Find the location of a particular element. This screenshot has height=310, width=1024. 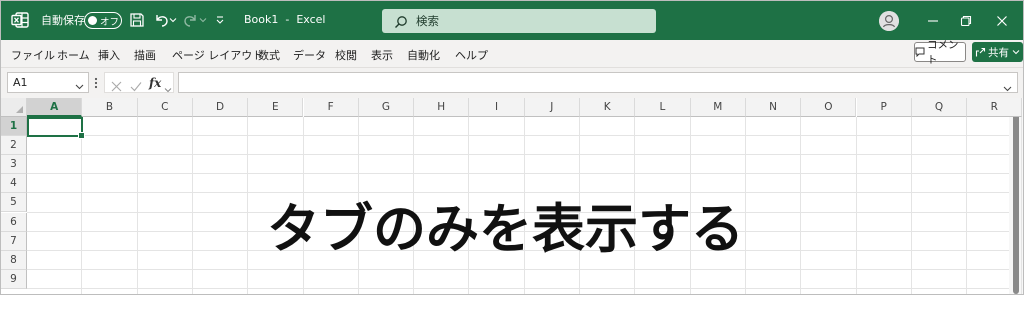

column-header-i: I is located at coordinates (497, 107).